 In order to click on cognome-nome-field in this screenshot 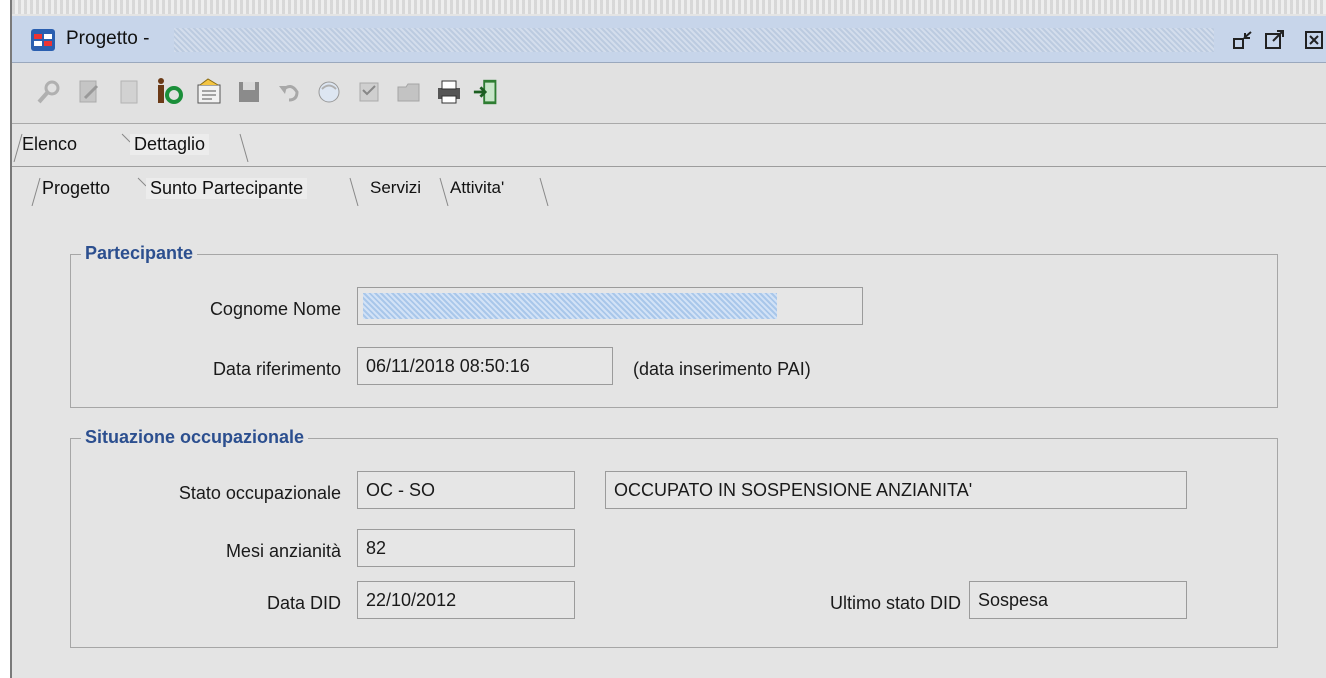, I will do `click(610, 306)`.